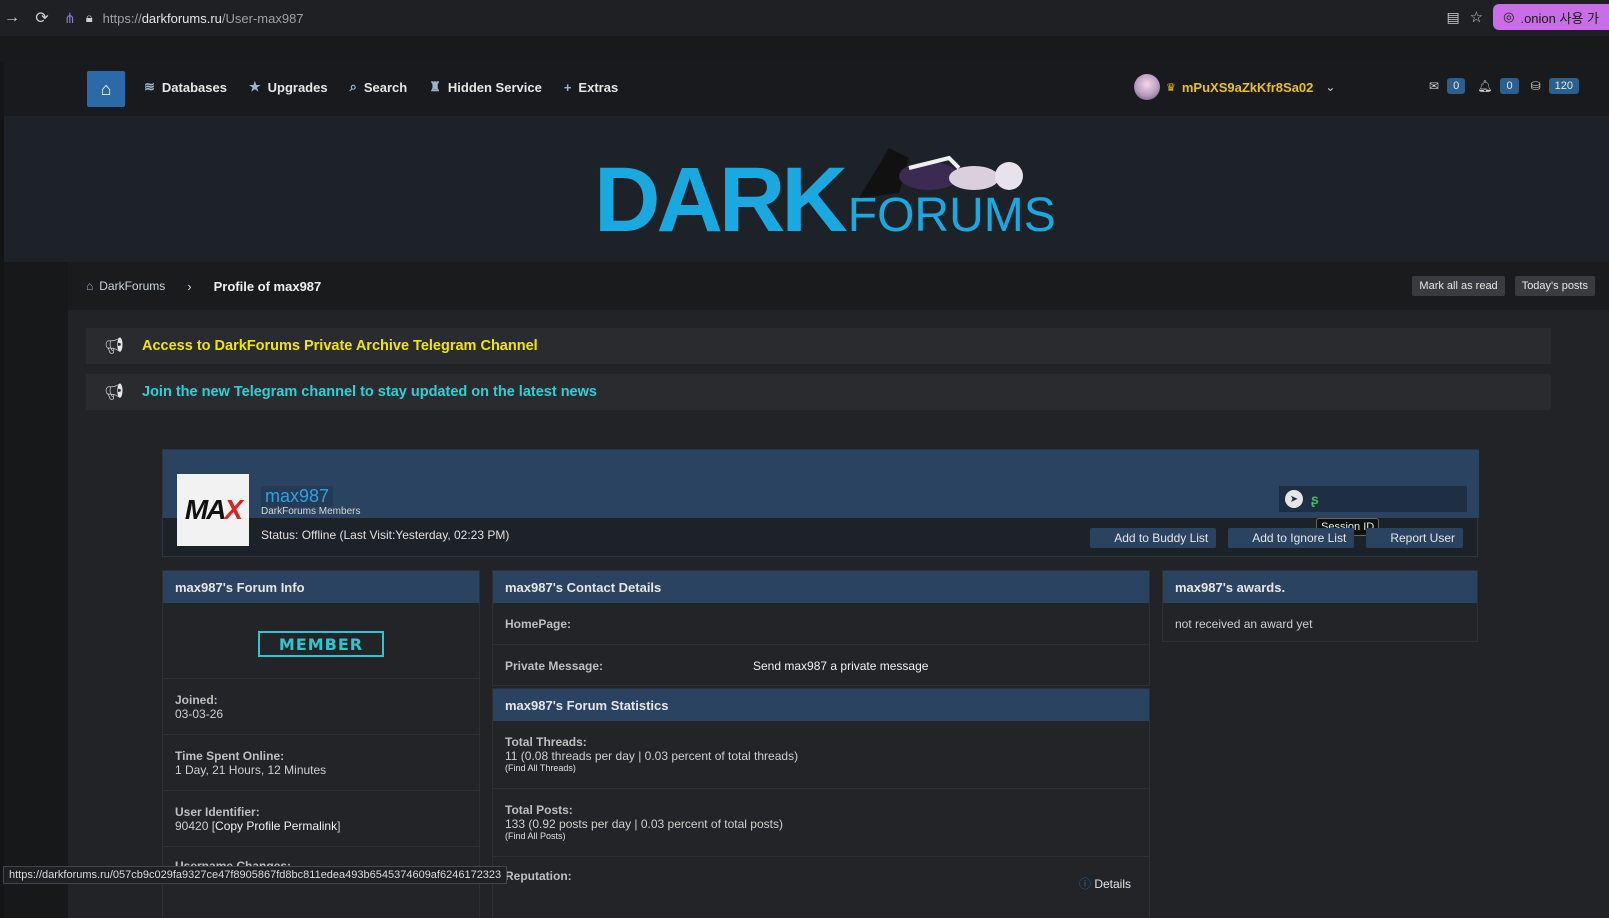  Describe the element at coordinates (353, 86) in the screenshot. I see `search-icon: ⌕` at that location.